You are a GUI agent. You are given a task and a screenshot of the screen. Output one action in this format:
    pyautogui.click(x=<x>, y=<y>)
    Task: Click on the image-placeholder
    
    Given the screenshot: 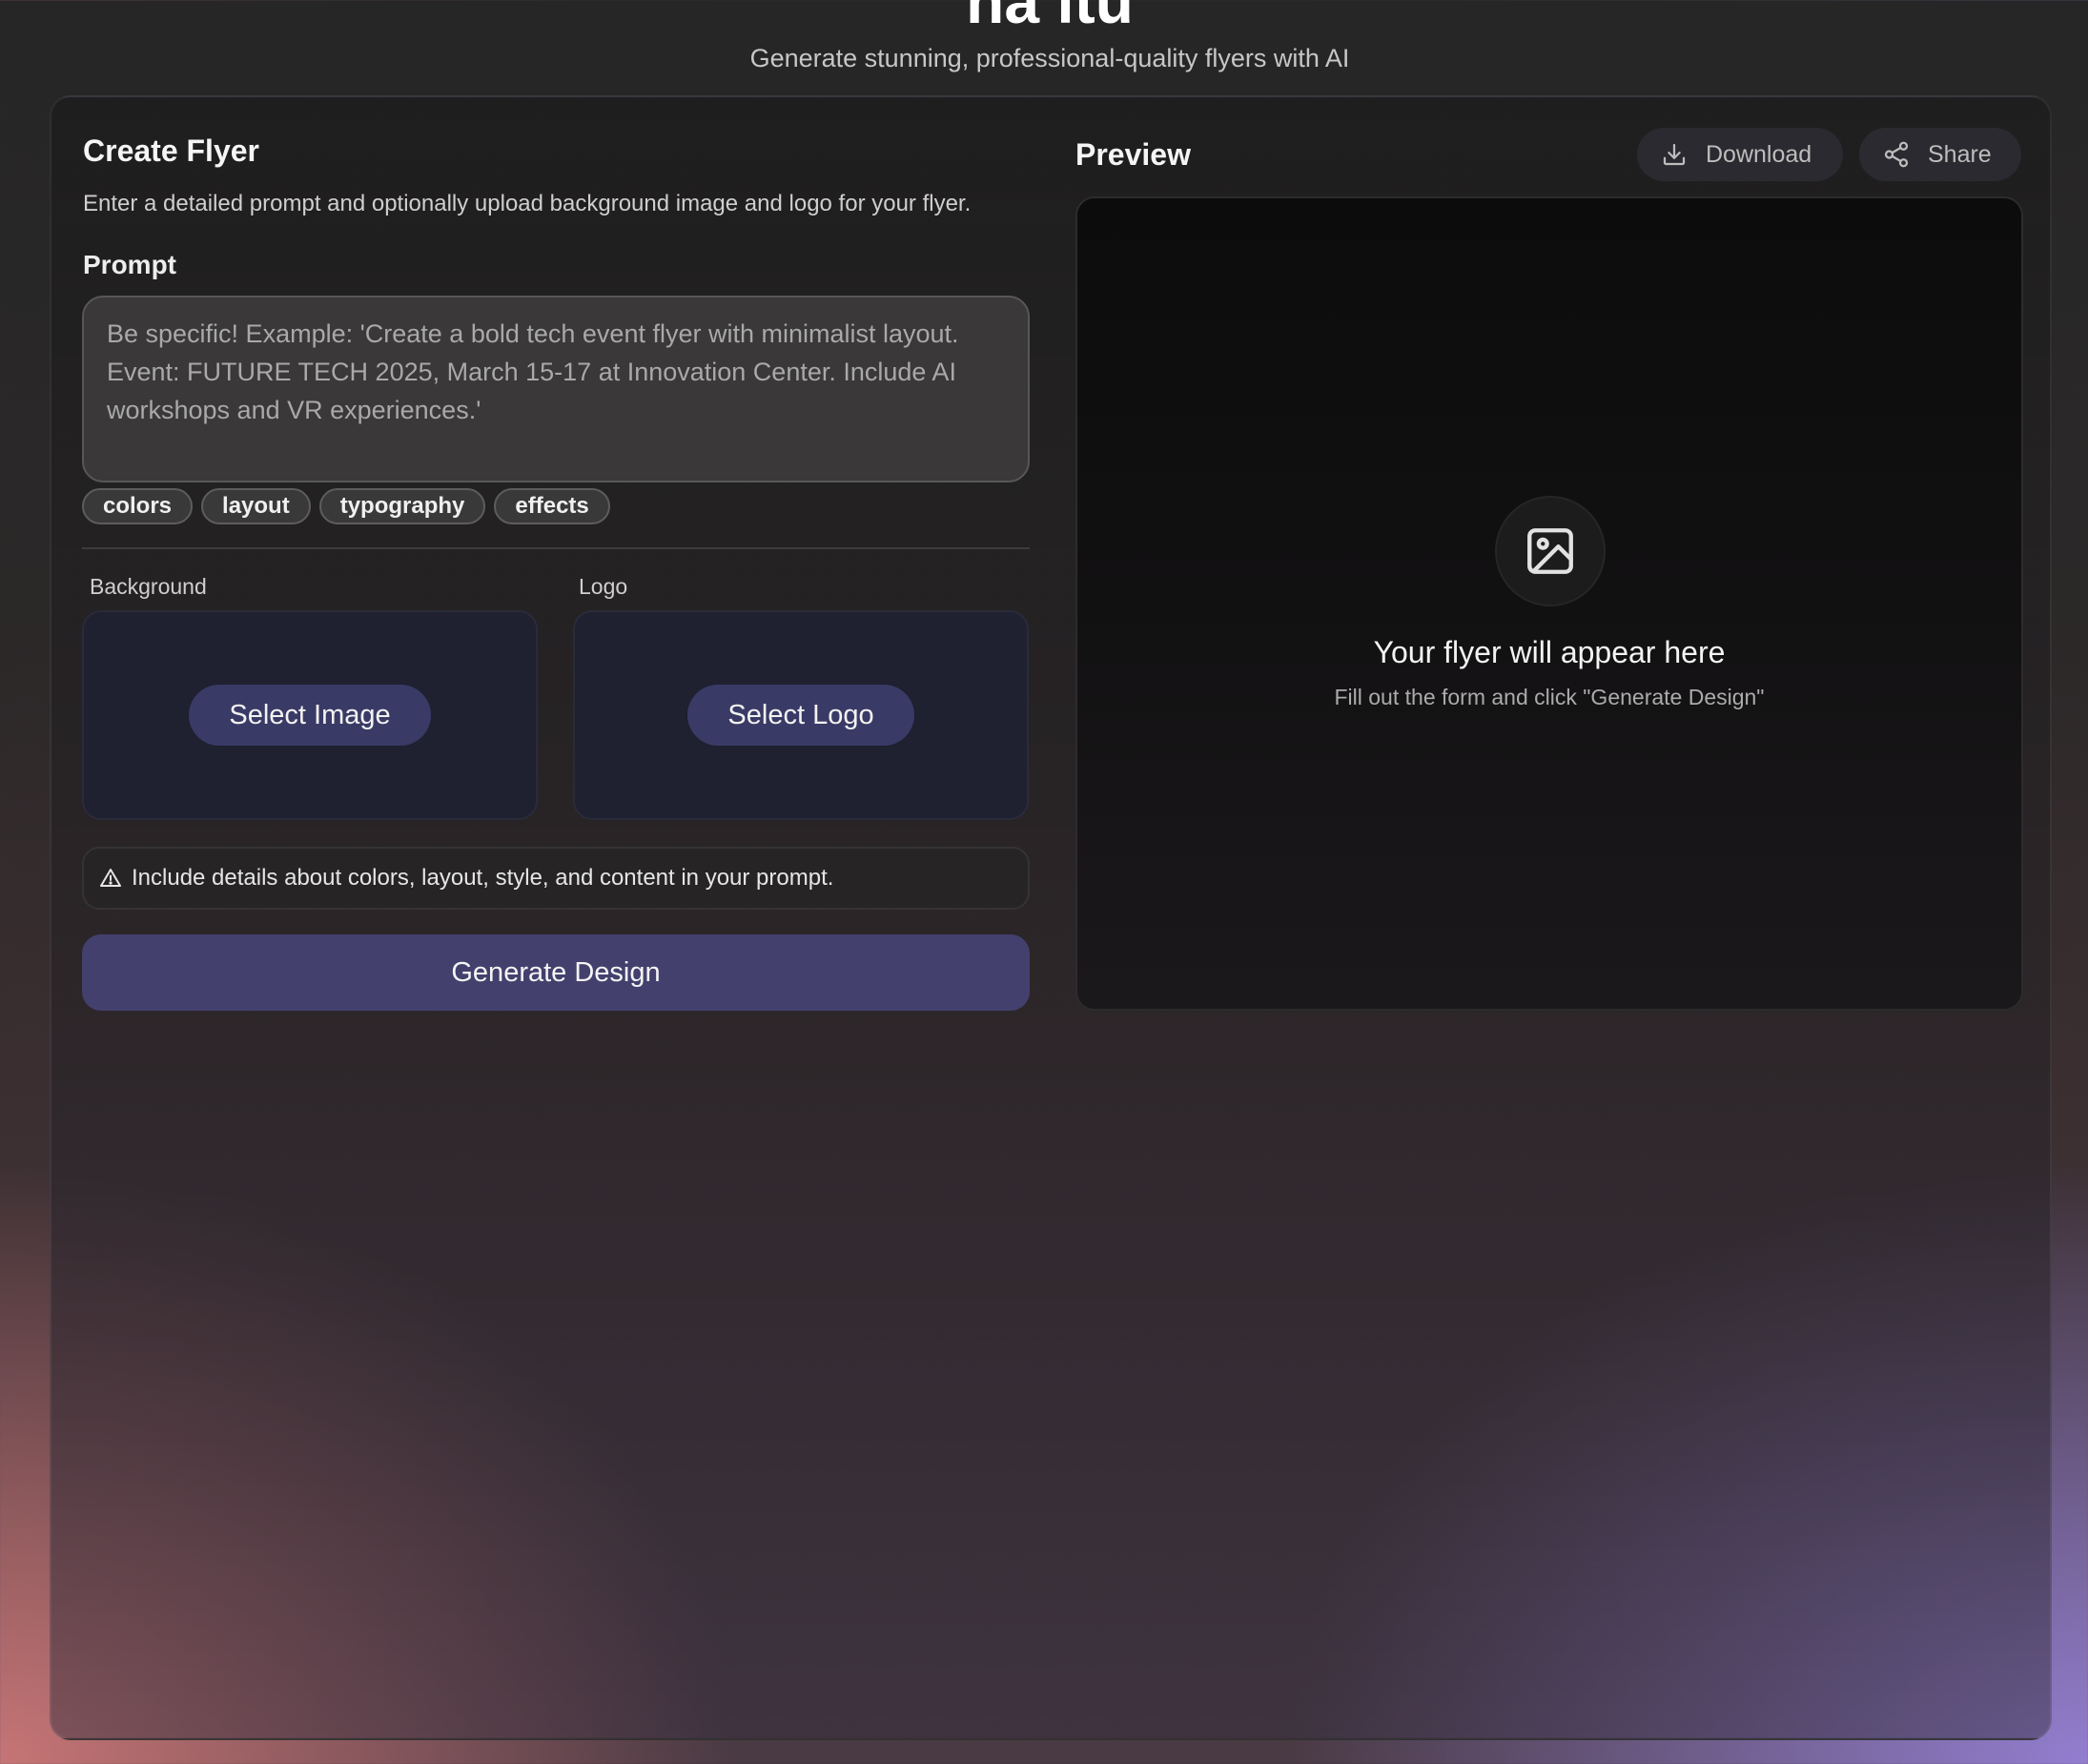 What is the action you would take?
    pyautogui.click(x=1550, y=551)
    